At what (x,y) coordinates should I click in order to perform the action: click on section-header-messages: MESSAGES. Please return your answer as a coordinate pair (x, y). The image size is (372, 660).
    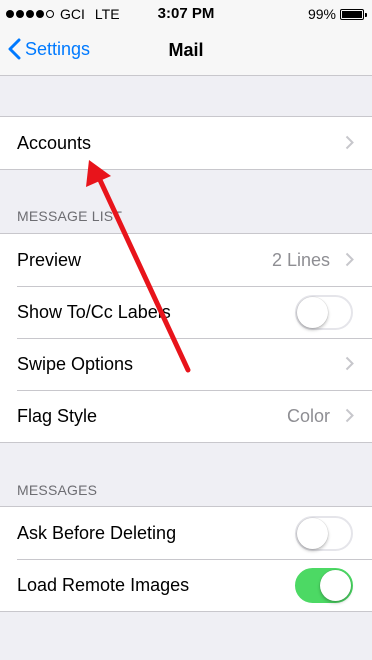
    Looking at the image, I should click on (57, 490).